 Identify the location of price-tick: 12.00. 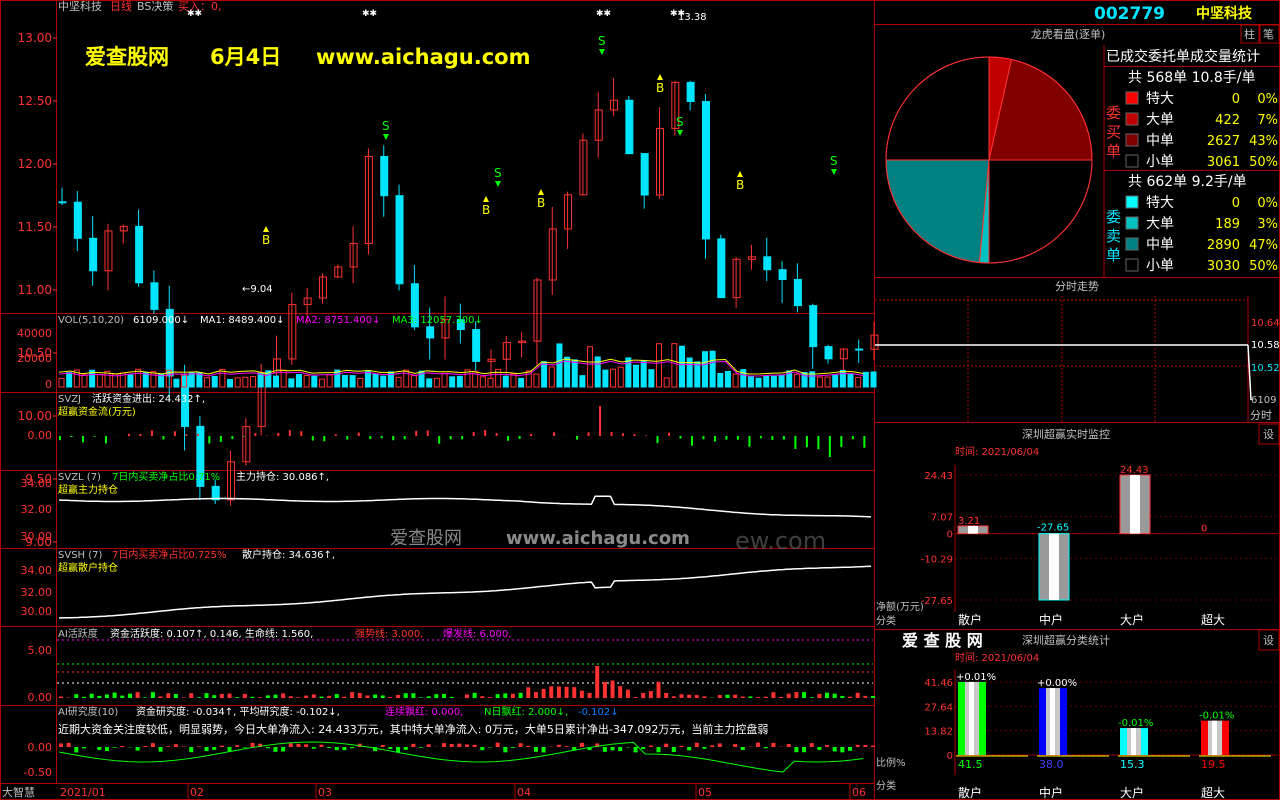
(35, 164).